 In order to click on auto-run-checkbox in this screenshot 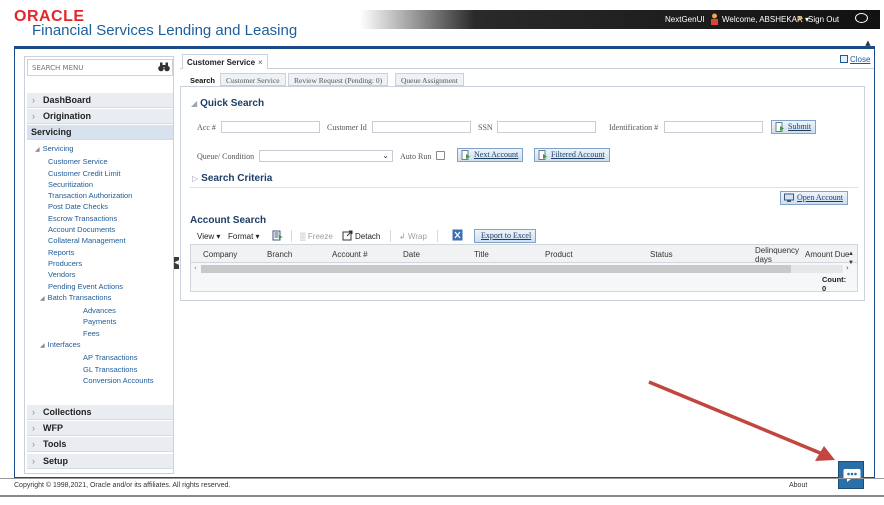, I will do `click(440, 155)`.